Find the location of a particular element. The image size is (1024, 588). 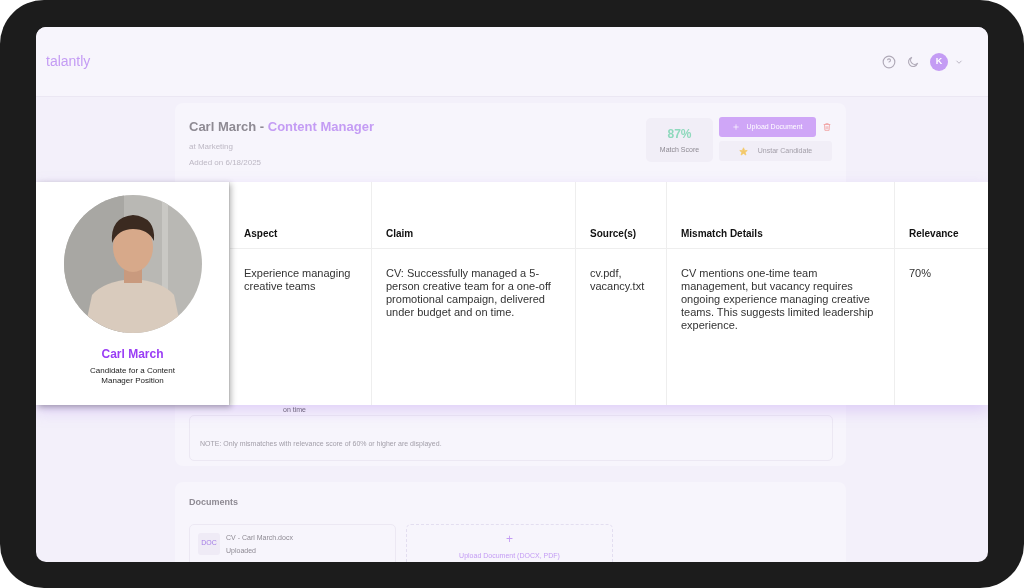

match-score: 87% is located at coordinates (679, 134).